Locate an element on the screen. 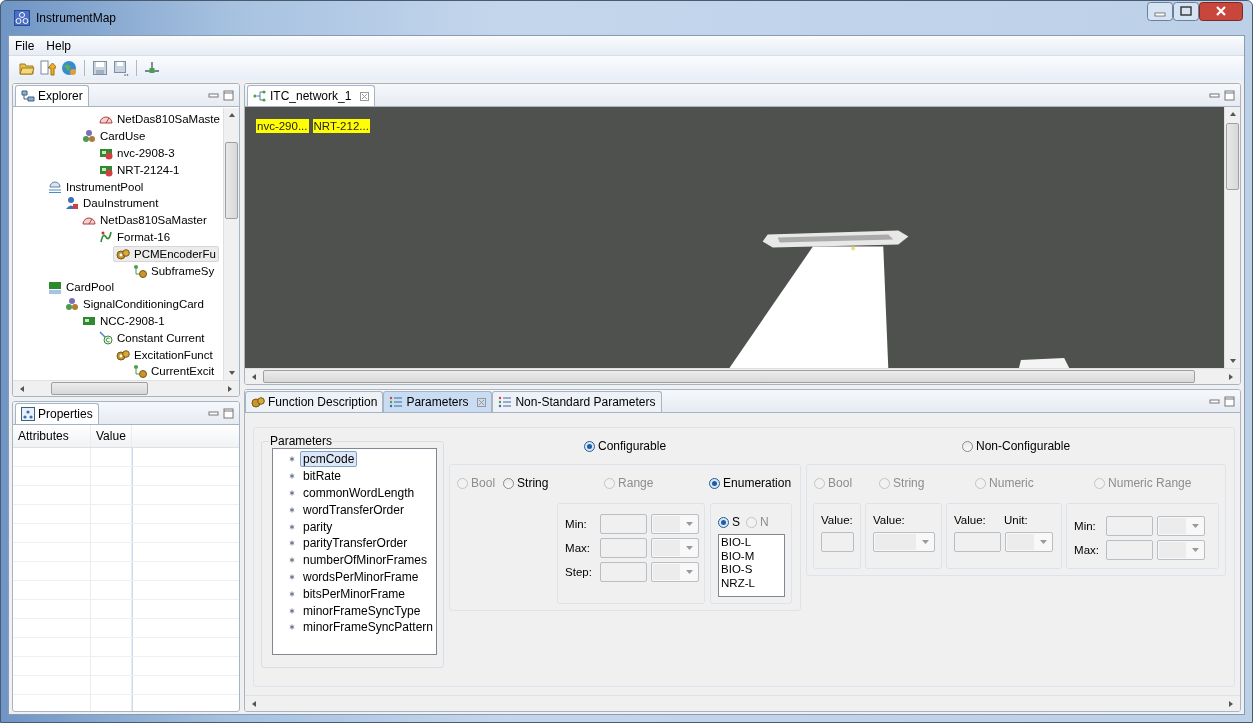 The width and height of the screenshot is (1253, 723). save-all-icon is located at coordinates (121, 68).